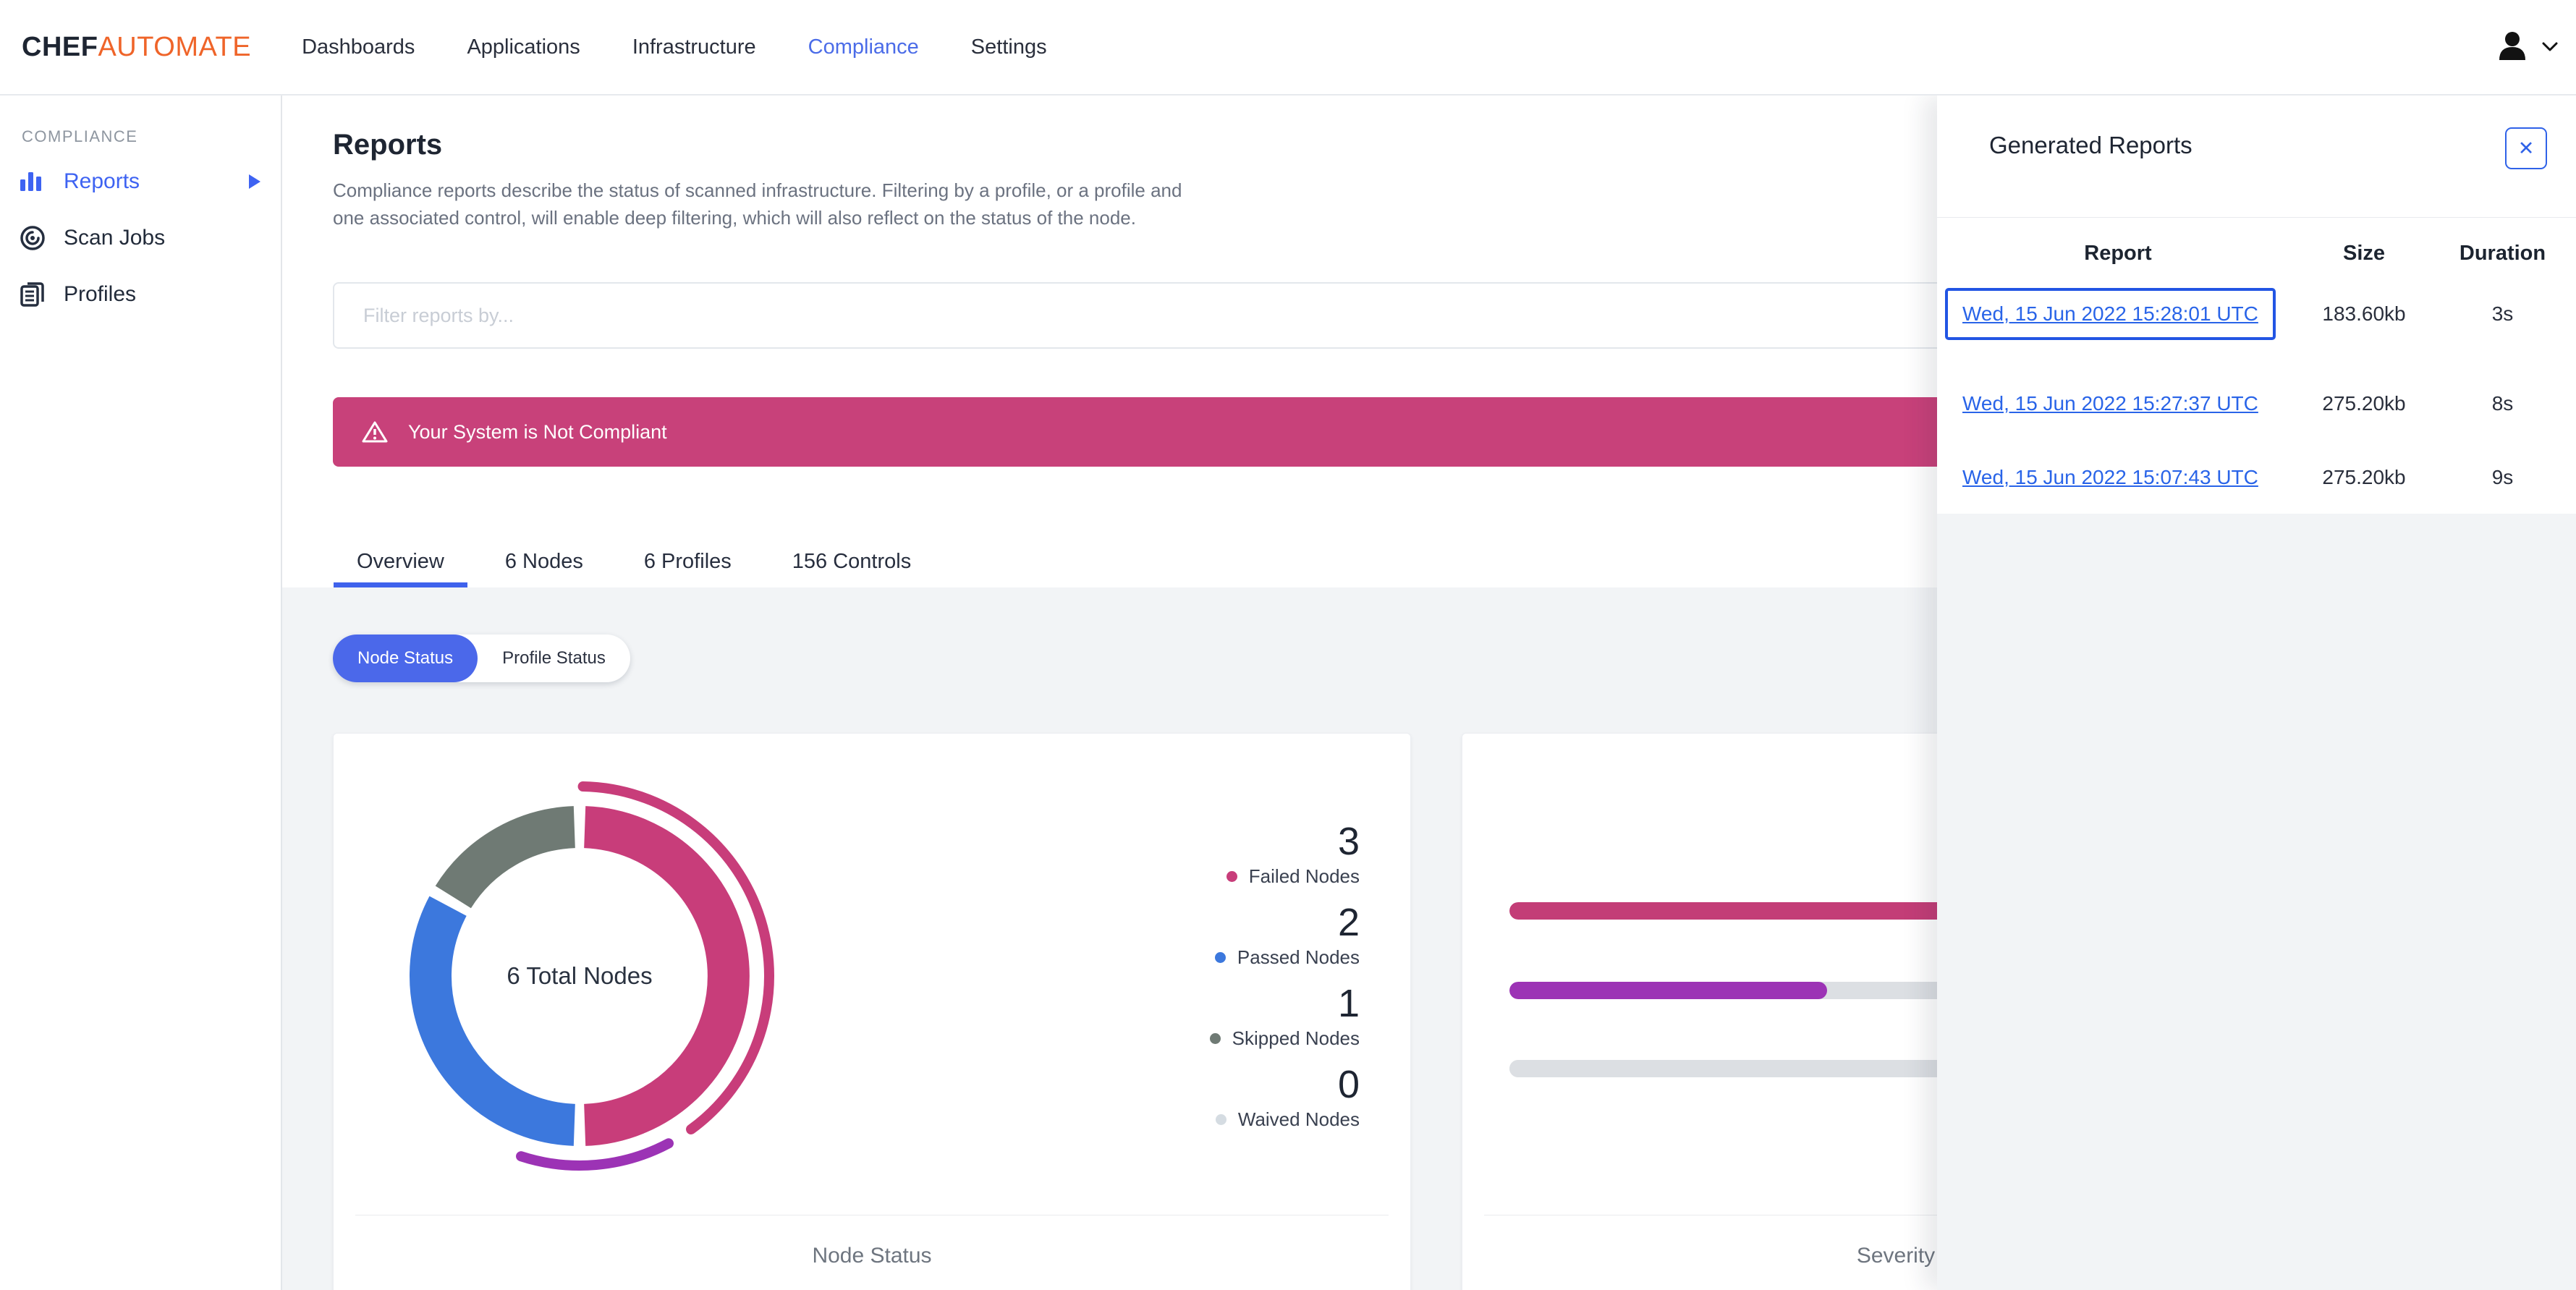 The height and width of the screenshot is (1290, 2576). Describe the element at coordinates (1284, 1016) in the screenshot. I see `legend-skipped-nodes: 1 Skipped Nodes` at that location.